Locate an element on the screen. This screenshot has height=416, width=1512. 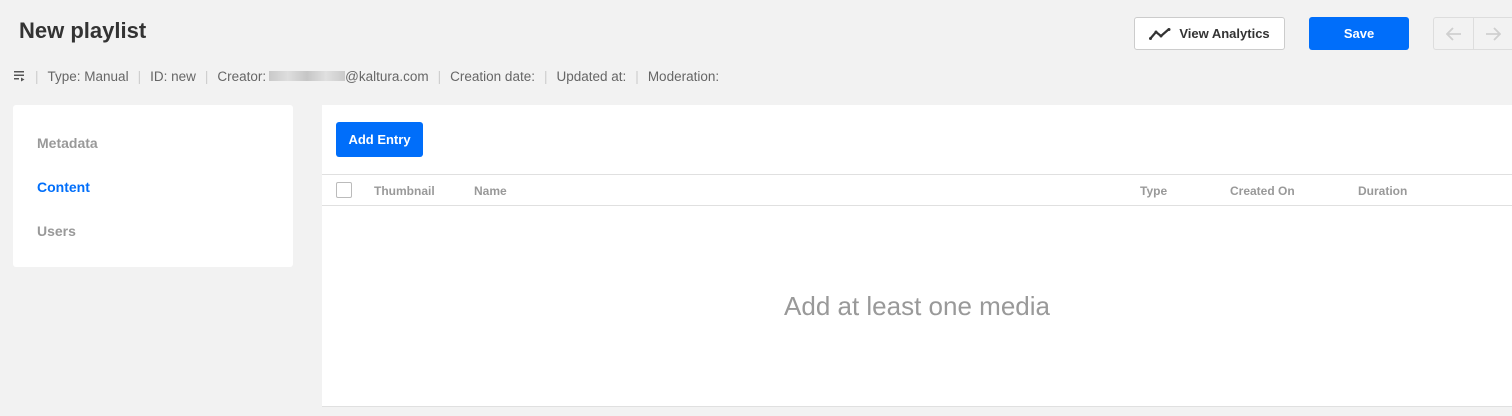
sidebar-item-metadata: Metadata is located at coordinates (67, 143).